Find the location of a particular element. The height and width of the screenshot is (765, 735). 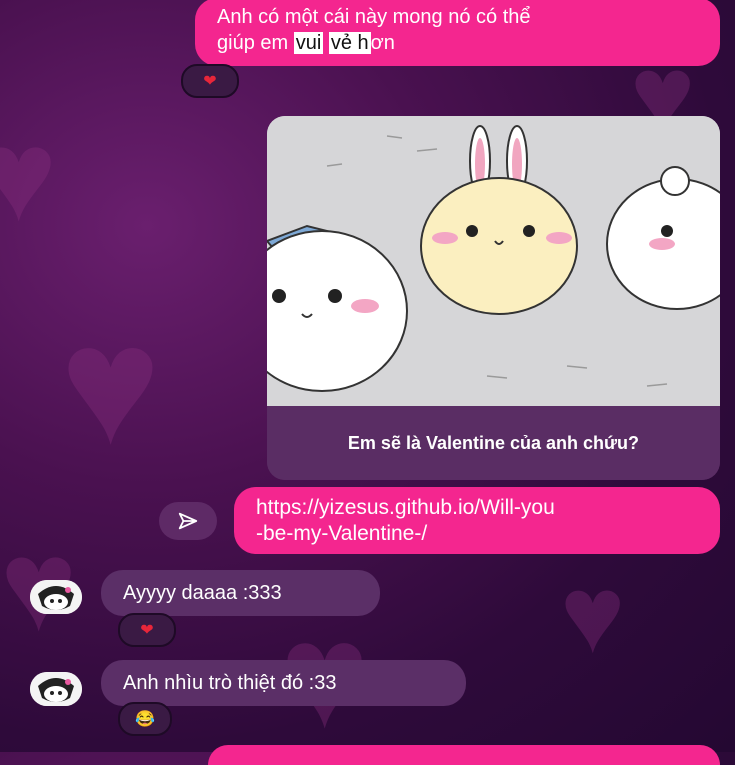

message-text: giúp em is located at coordinates (255, 43).